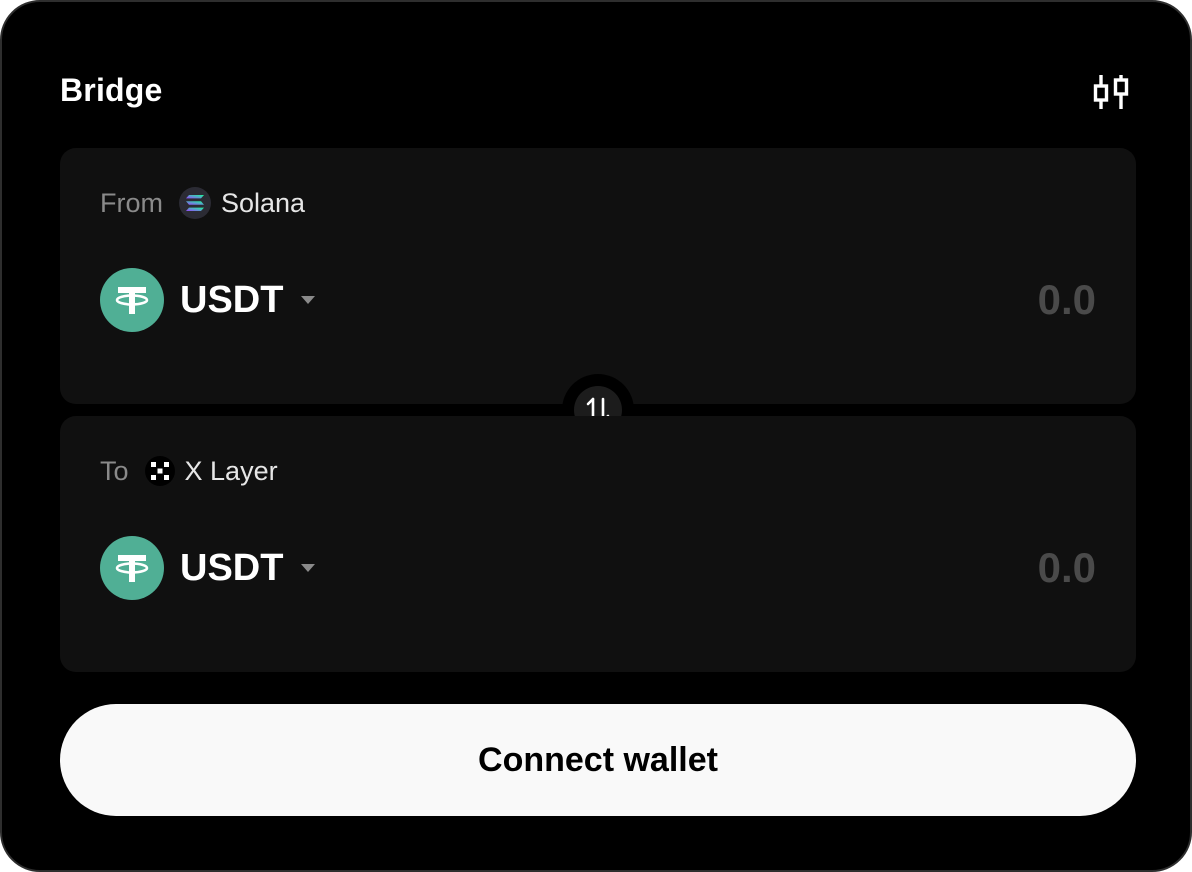 The width and height of the screenshot is (1192, 872). Describe the element at coordinates (159, 471) in the screenshot. I see `x-layer-icon` at that location.